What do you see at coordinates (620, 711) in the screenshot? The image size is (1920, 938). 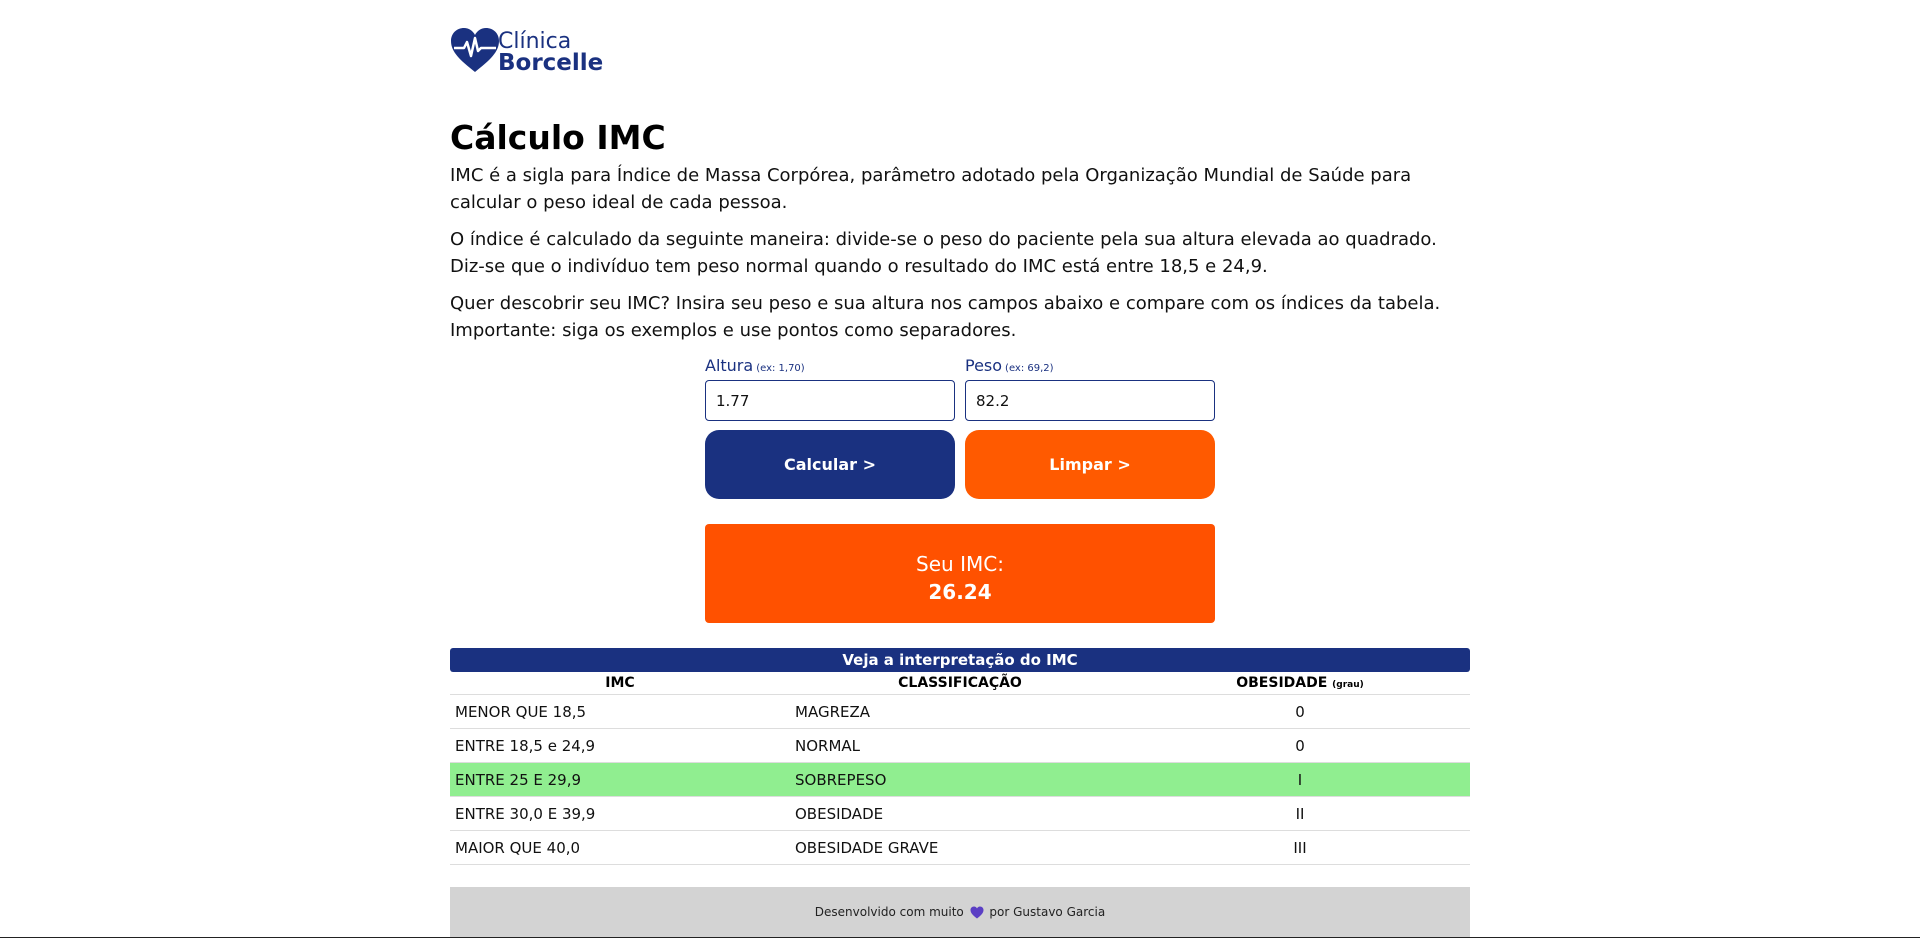 I see `imc-range-cell: MENOR QUE 18,5` at bounding box center [620, 711].